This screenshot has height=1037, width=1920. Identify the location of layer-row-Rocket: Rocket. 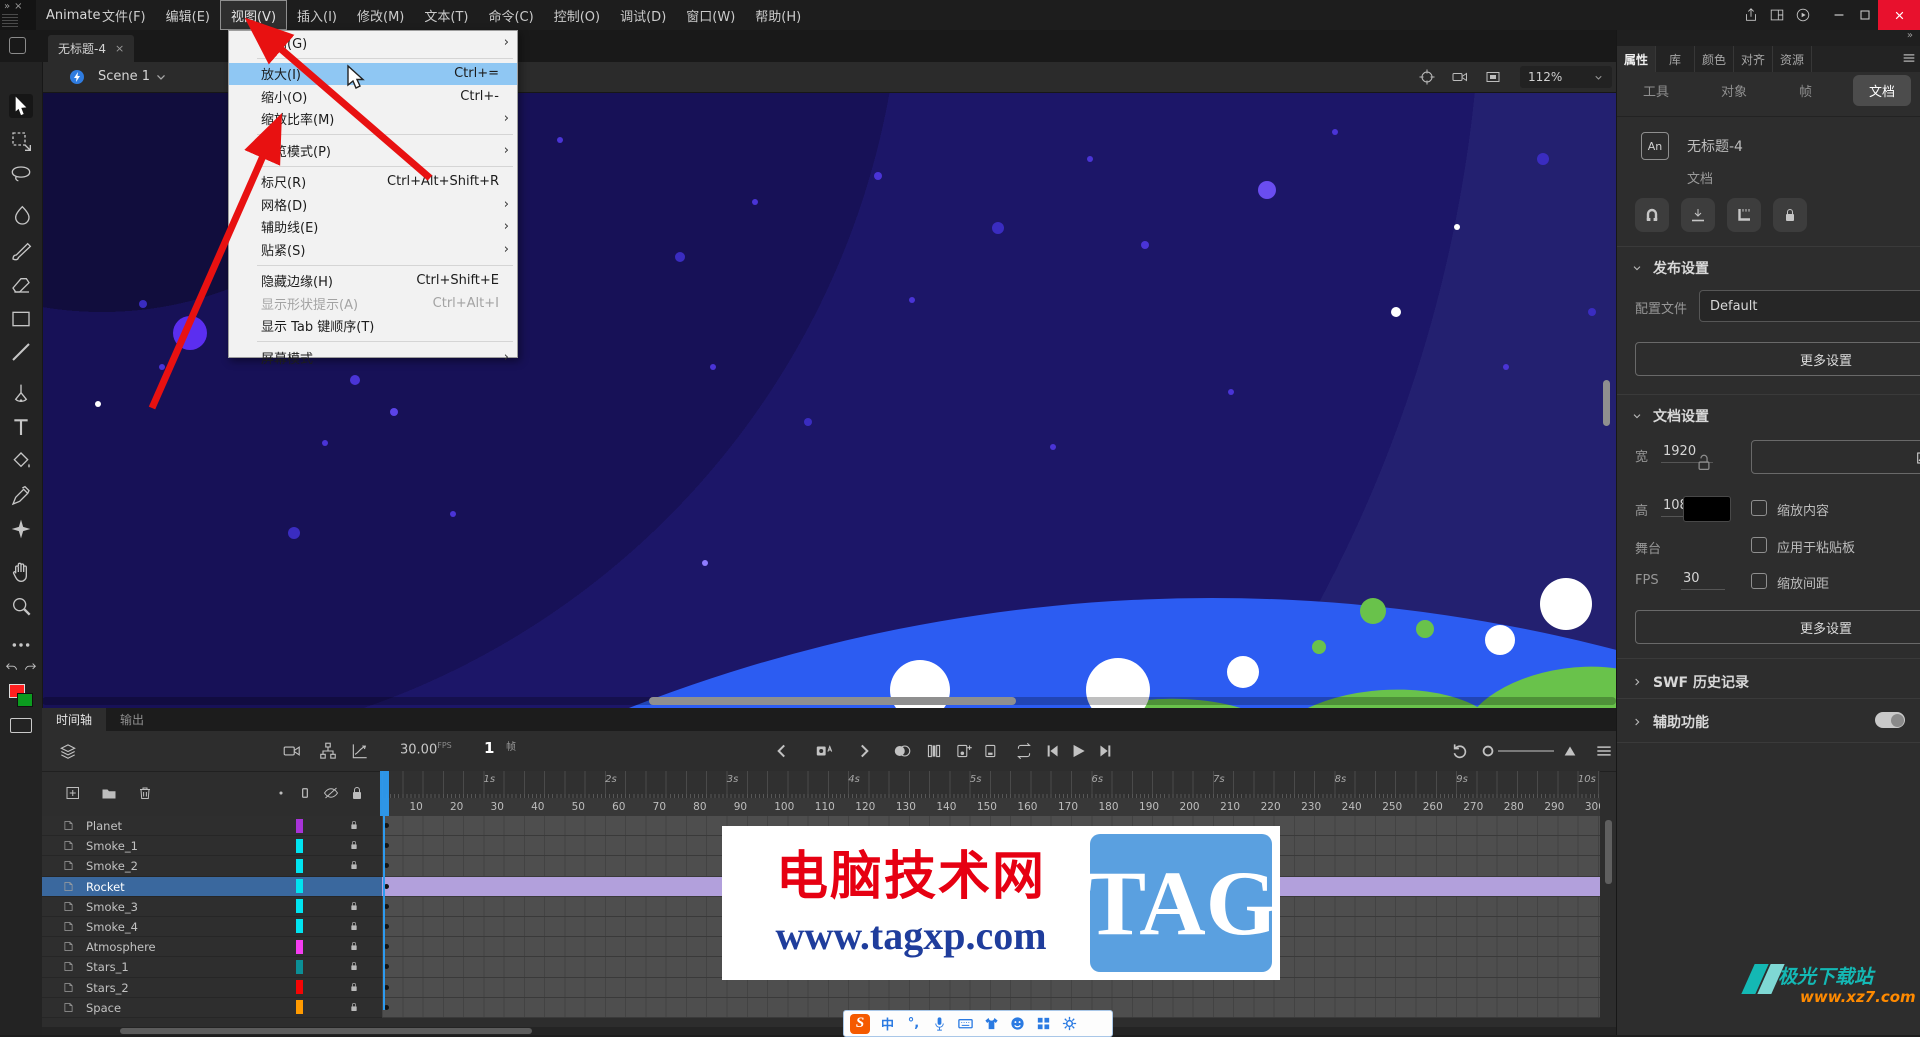
(212, 886).